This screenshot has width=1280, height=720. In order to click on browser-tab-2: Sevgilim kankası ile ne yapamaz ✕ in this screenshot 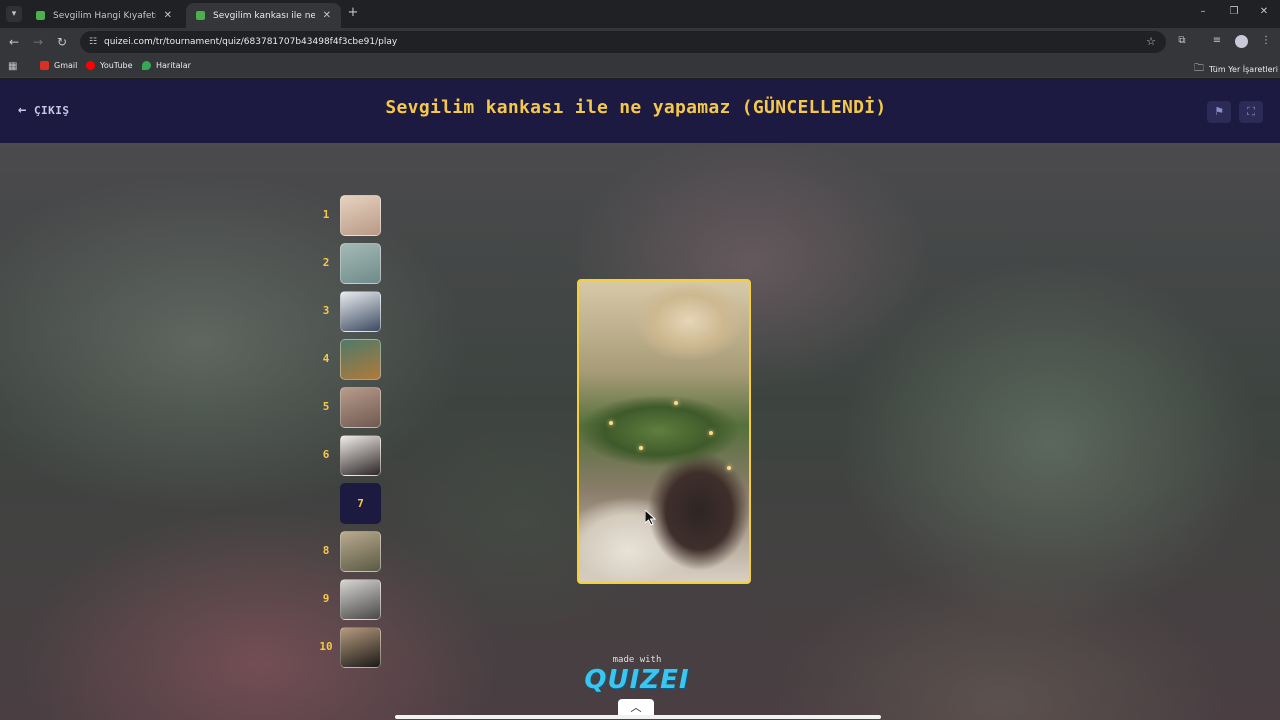, I will do `click(263, 15)`.